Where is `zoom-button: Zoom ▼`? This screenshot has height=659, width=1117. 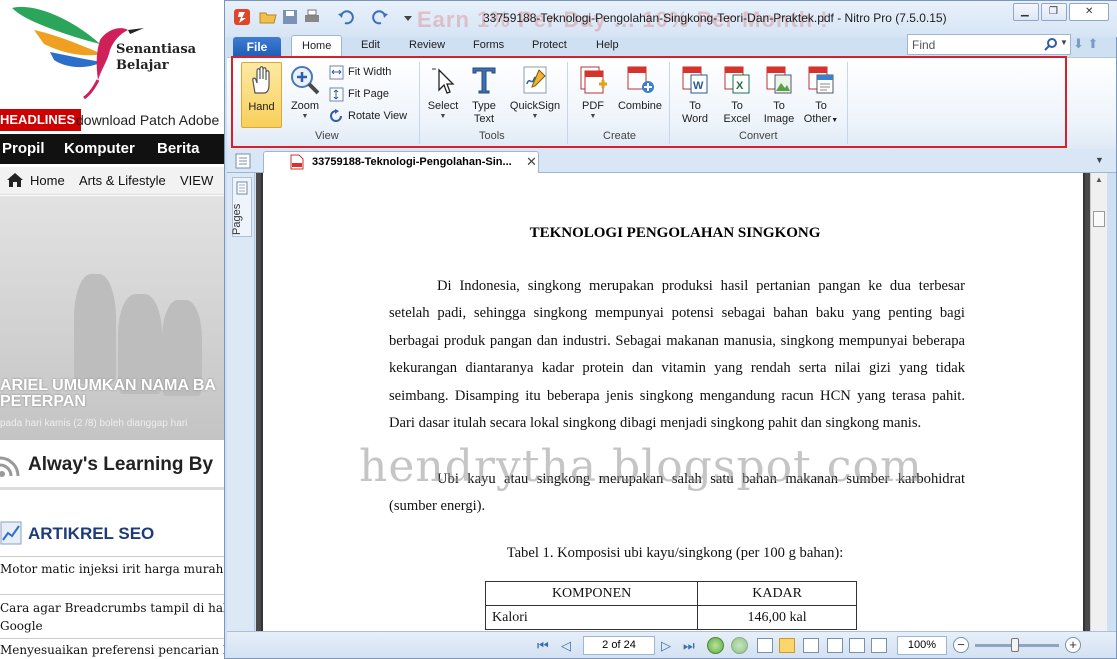
zoom-button: Zoom ▼ is located at coordinates (305, 95).